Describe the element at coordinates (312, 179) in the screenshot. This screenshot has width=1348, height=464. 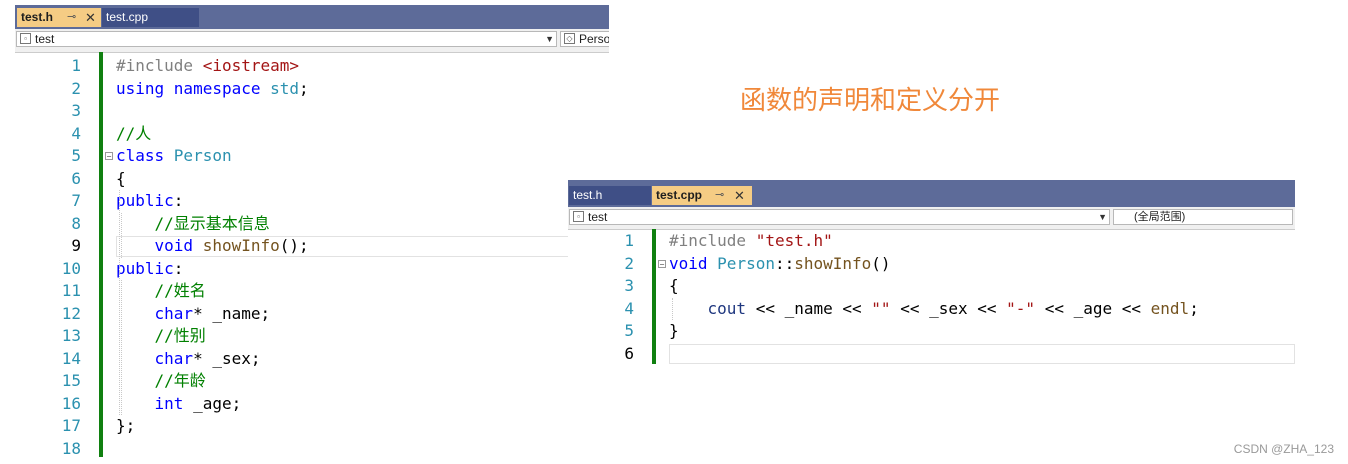
I see `code-line: 6{` at that location.